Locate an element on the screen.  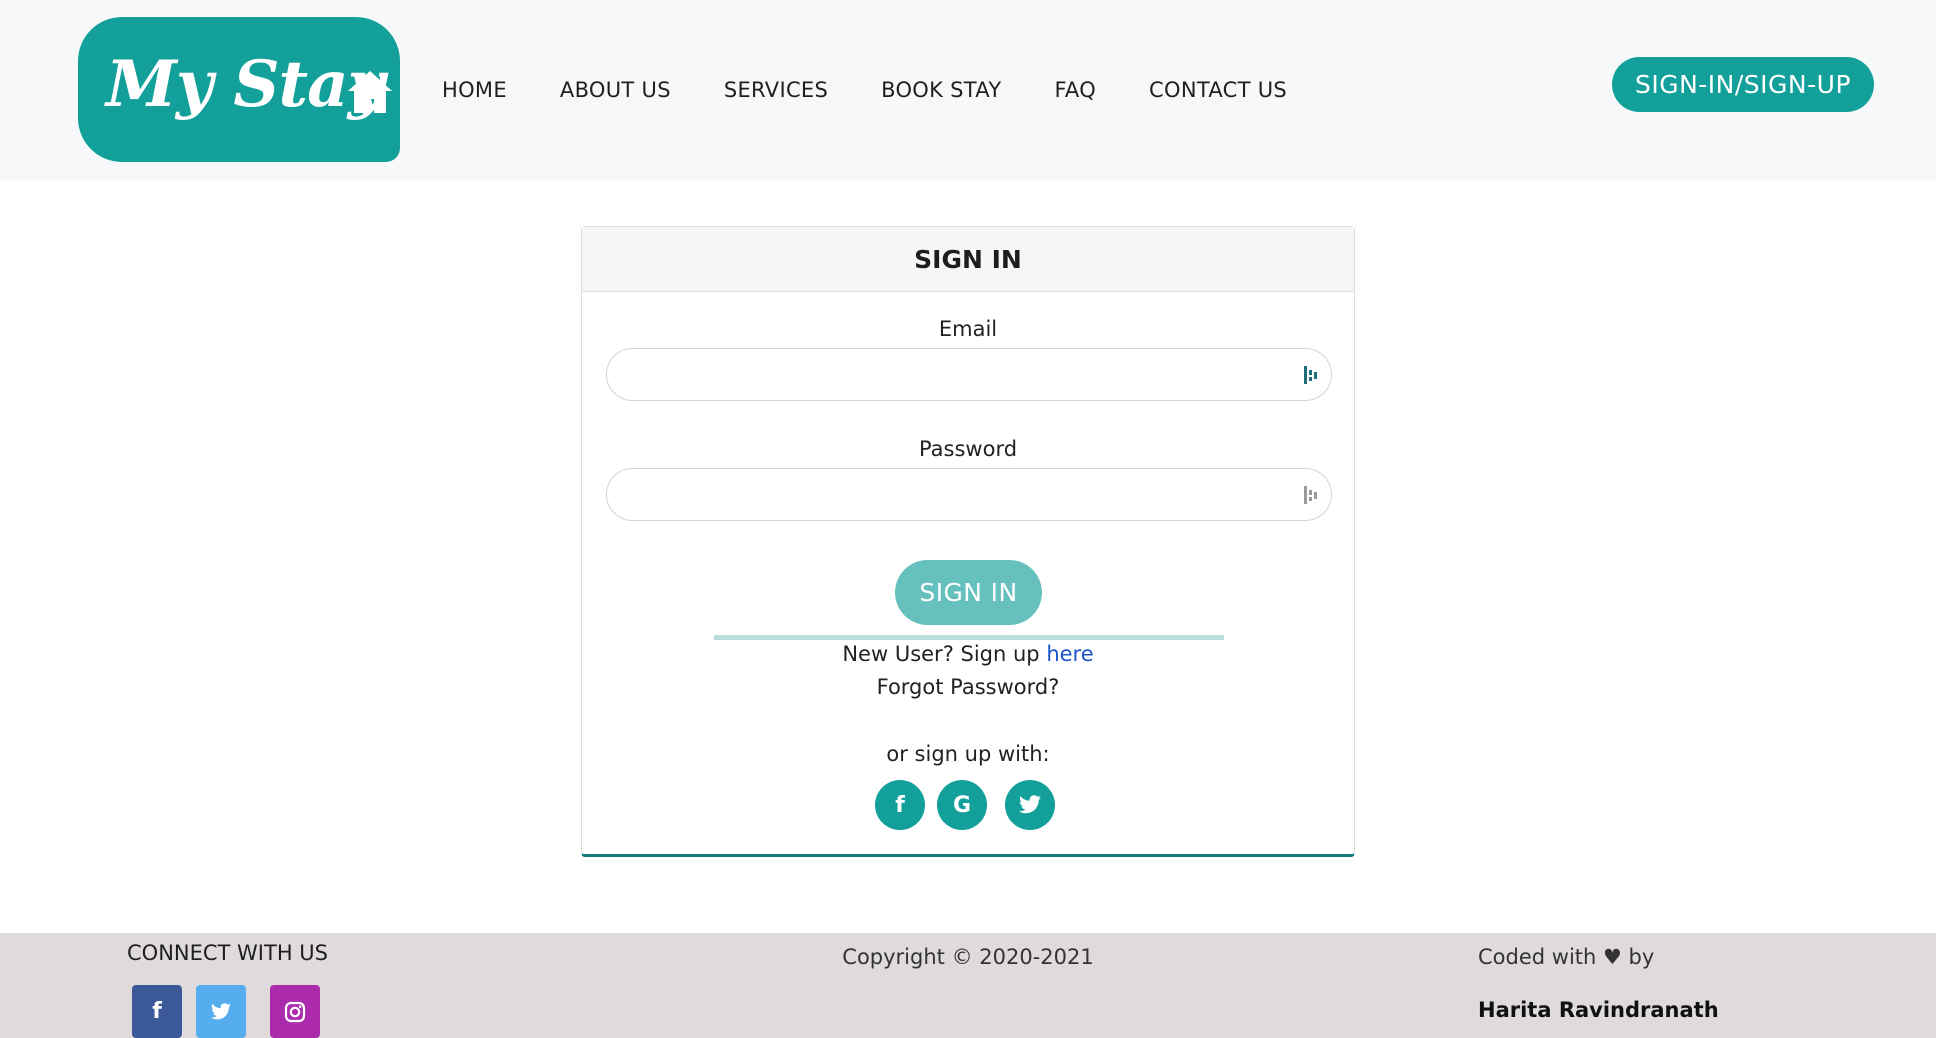
signin-signup-button: SIGN-IN/SIGN-UP is located at coordinates (1743, 84).